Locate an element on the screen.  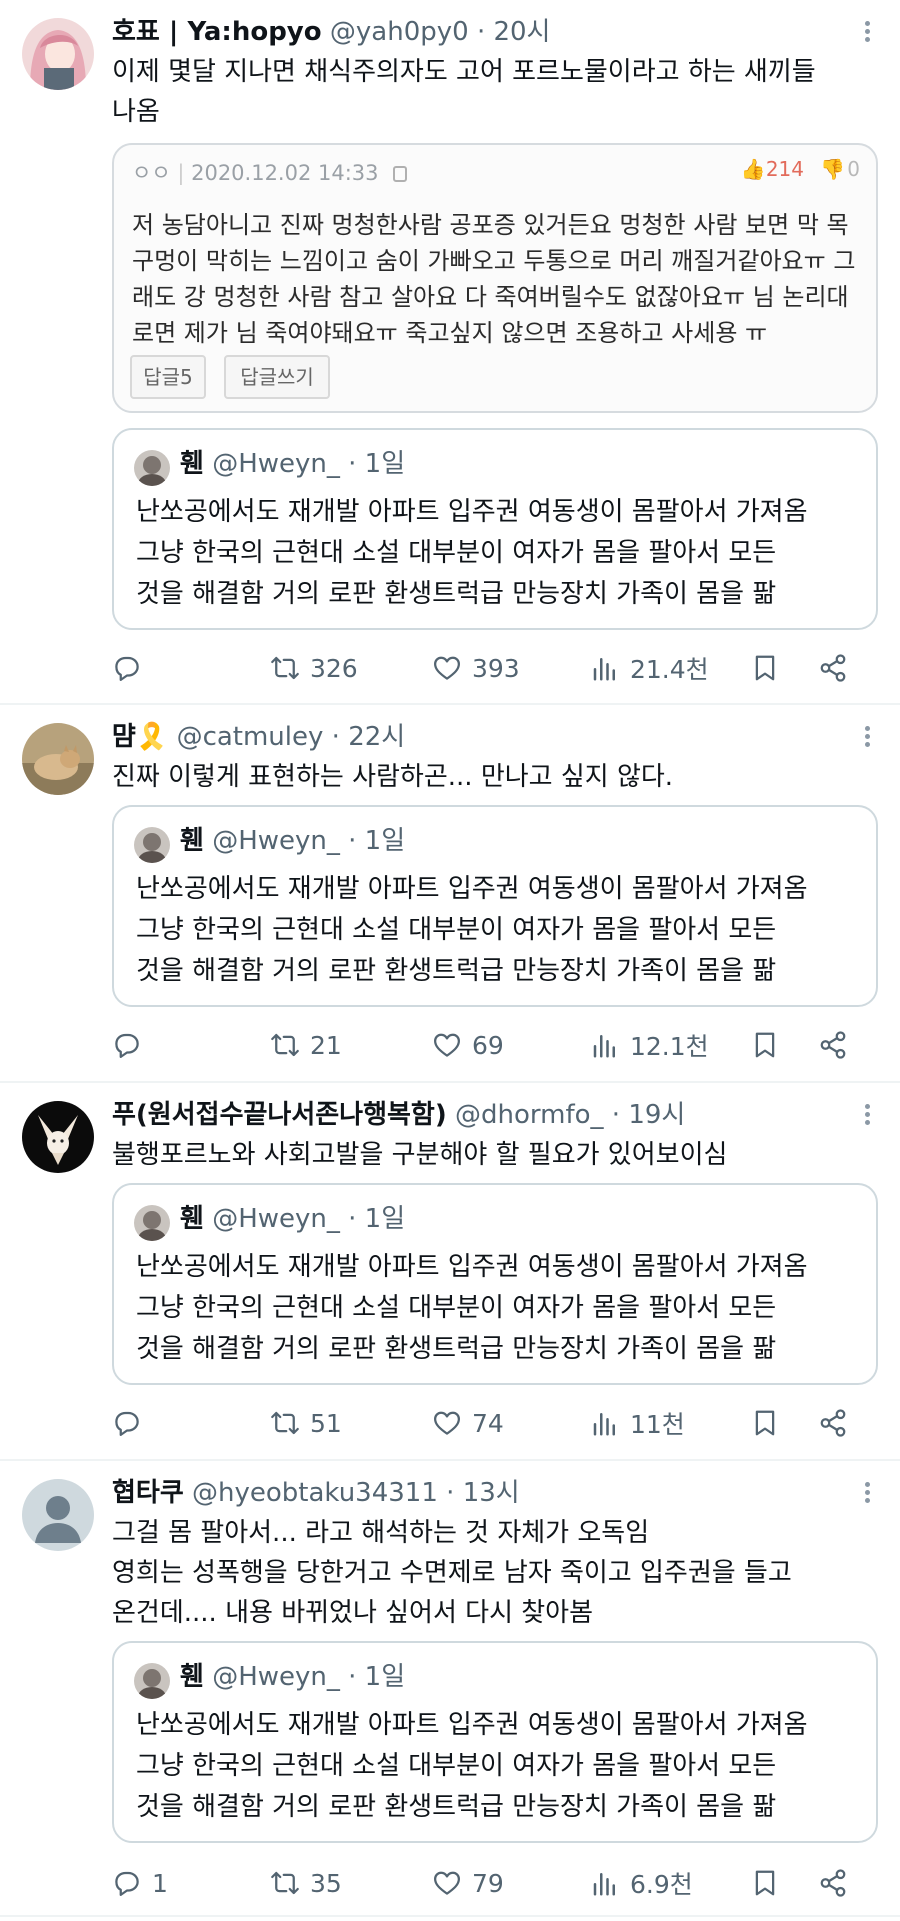
retweet-button: 35 is located at coordinates (306, 1883).